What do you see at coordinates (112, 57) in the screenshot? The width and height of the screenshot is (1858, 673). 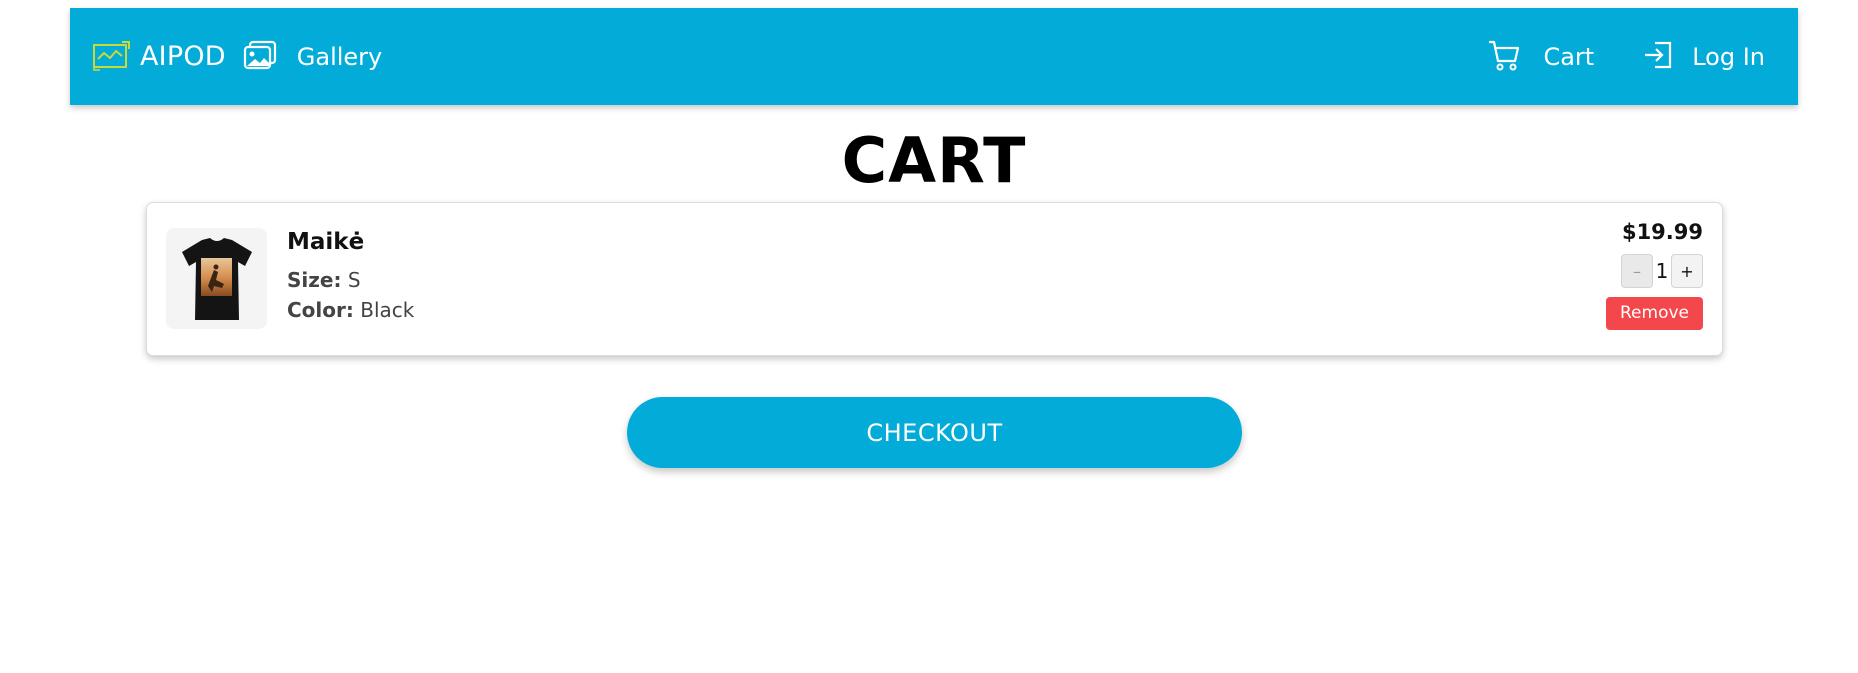 I see `aipod-logo-icon` at bounding box center [112, 57].